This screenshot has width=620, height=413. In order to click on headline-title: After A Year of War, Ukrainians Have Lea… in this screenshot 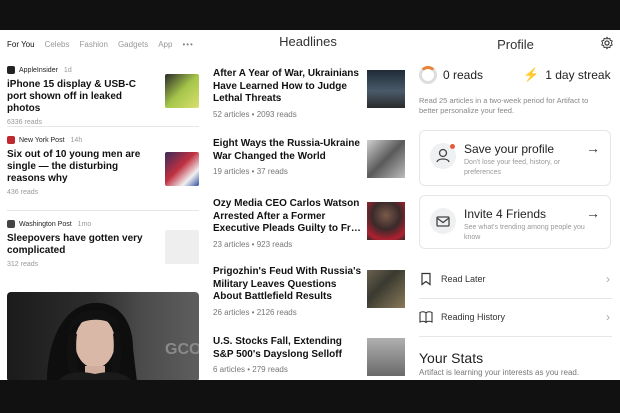, I will do `click(288, 87)`.